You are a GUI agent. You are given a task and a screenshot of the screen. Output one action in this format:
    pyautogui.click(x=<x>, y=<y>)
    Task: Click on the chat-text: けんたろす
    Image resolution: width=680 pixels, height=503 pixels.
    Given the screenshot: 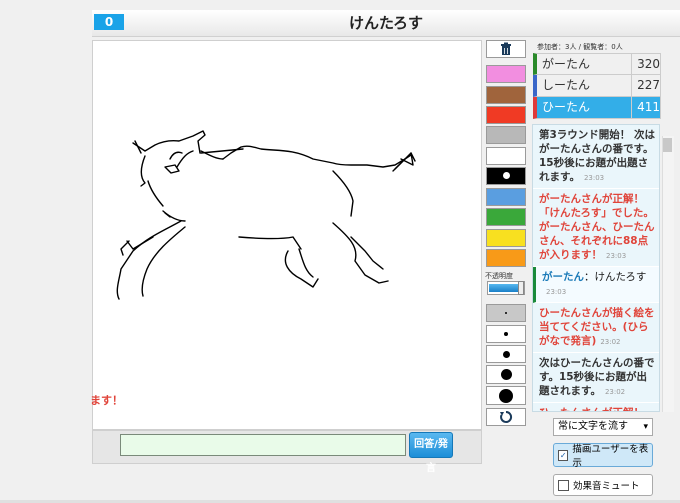 What is the action you would take?
    pyautogui.click(x=620, y=277)
    